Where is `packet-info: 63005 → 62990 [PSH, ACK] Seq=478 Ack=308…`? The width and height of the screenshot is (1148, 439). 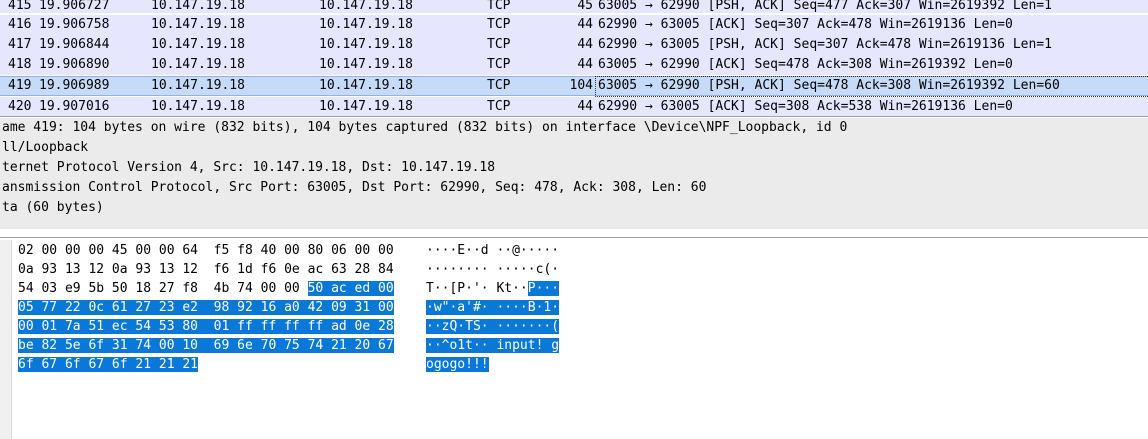
packet-info: 63005 → 62990 [PSH, ACK] Seq=478 Ack=308… is located at coordinates (829, 85).